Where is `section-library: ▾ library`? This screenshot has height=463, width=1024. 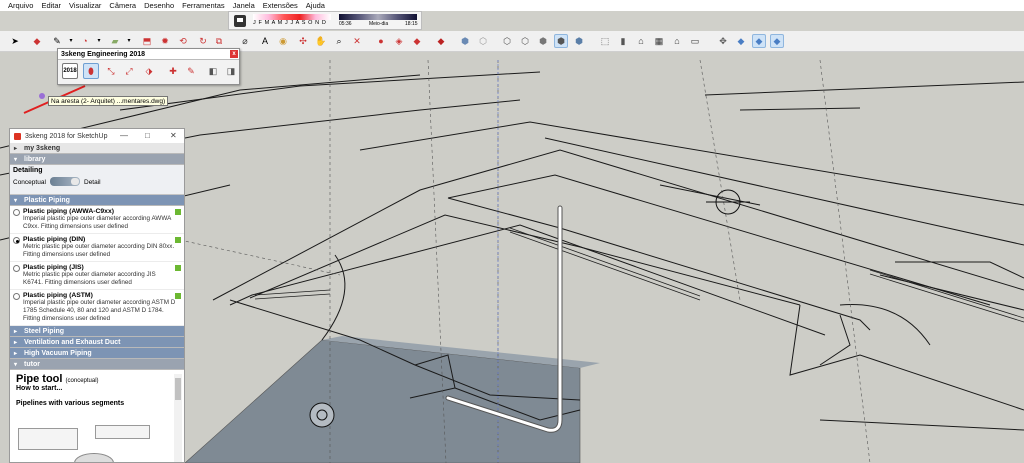 section-library: ▾ library is located at coordinates (97, 159).